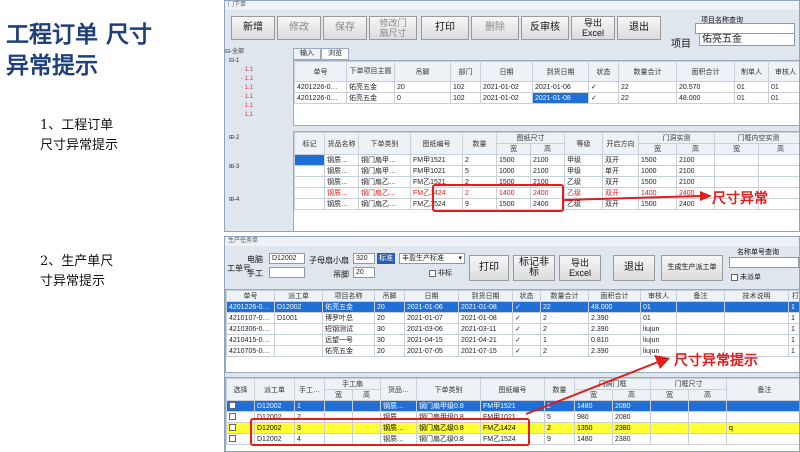 The image size is (800, 452). Describe the element at coordinates (495, 28) in the screenshot. I see `delete-button: 删除` at that location.